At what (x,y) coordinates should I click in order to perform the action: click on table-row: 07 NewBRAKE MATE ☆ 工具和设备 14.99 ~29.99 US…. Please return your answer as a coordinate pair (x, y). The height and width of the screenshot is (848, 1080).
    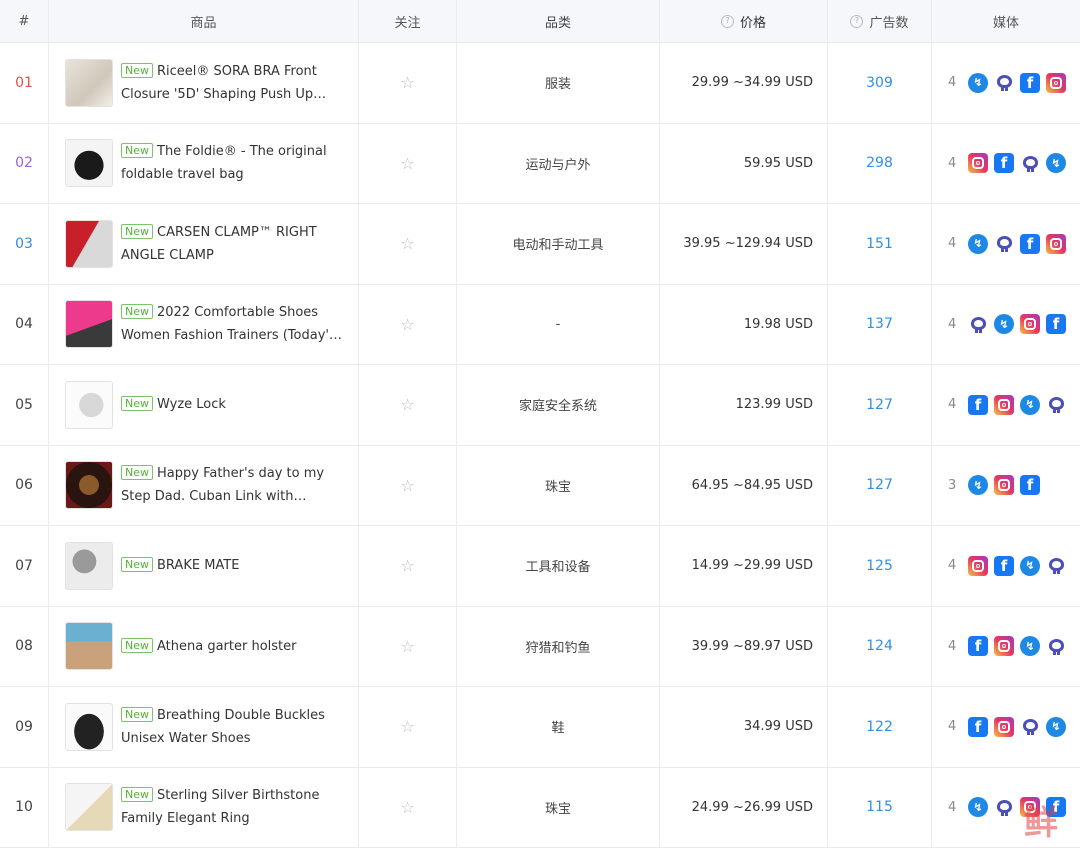
    Looking at the image, I should click on (540, 566).